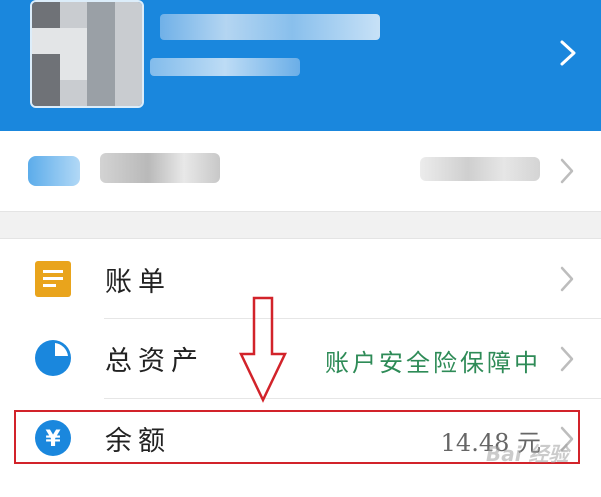  I want to click on down-arrow-annotation-icon, so click(263, 349).